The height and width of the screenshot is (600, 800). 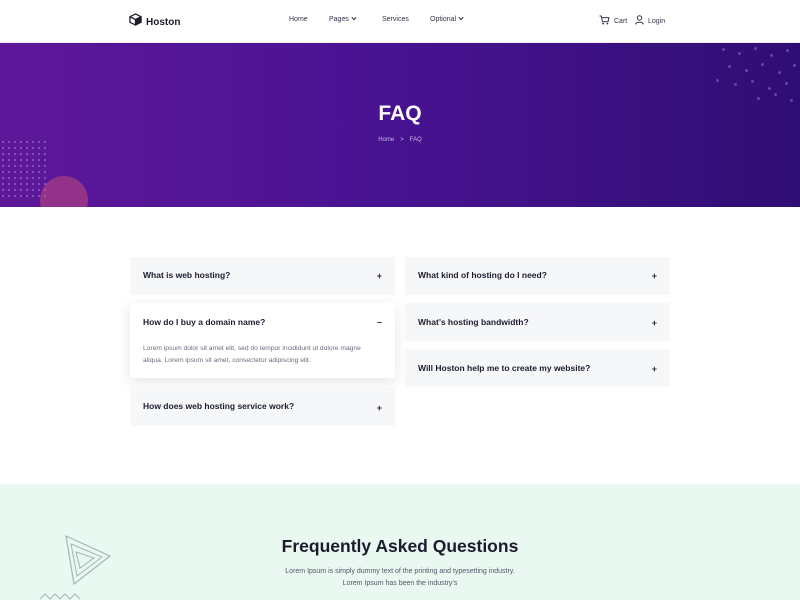 I want to click on nav-services-label: Services, so click(x=395, y=19).